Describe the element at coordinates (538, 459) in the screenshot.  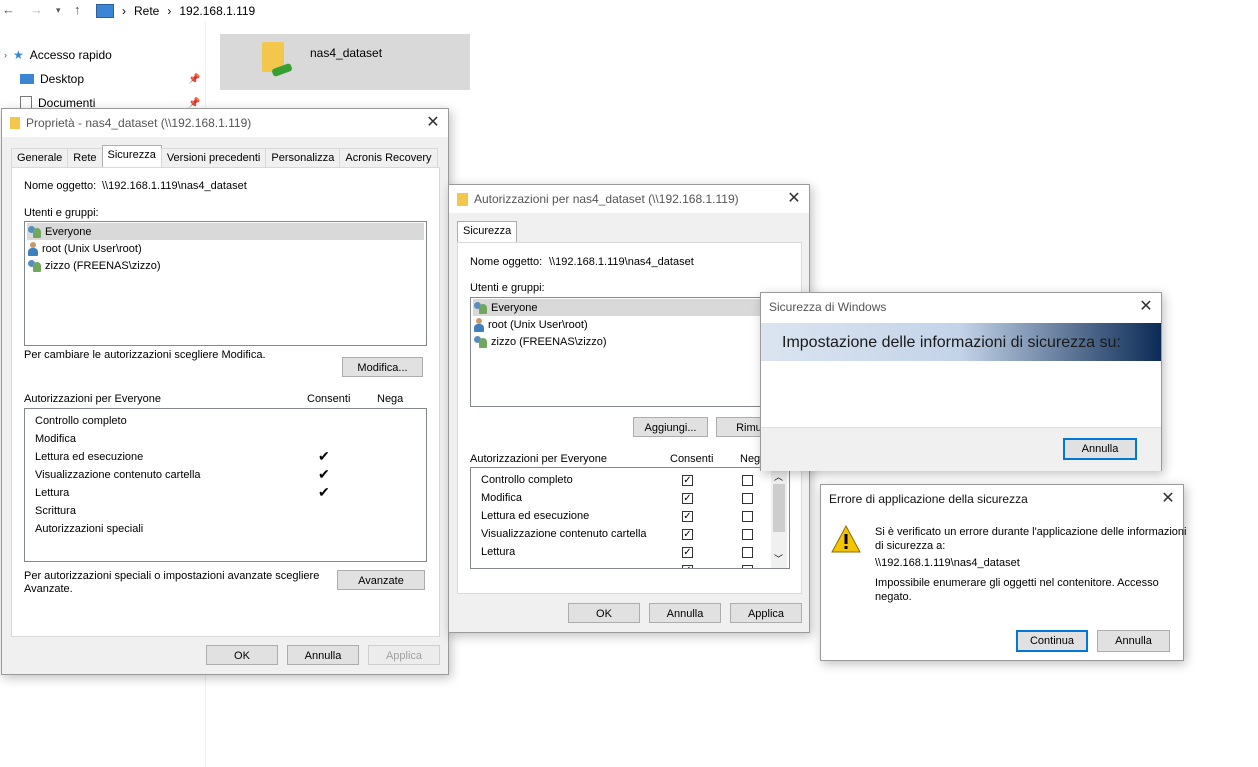
I see `permissions-label: Autorizzazioni per Everyone` at that location.